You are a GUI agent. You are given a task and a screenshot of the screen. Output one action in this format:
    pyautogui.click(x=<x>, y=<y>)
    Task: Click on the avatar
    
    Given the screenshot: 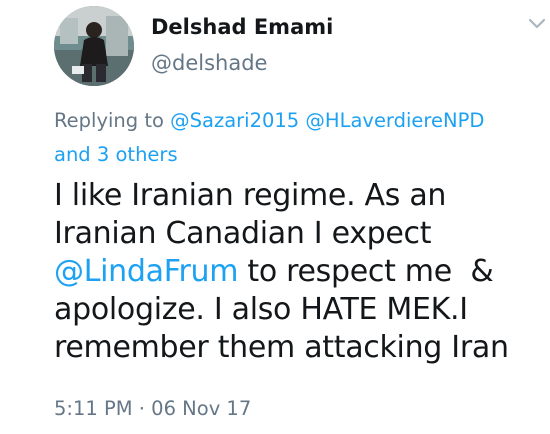 What is the action you would take?
    pyautogui.click(x=94, y=46)
    